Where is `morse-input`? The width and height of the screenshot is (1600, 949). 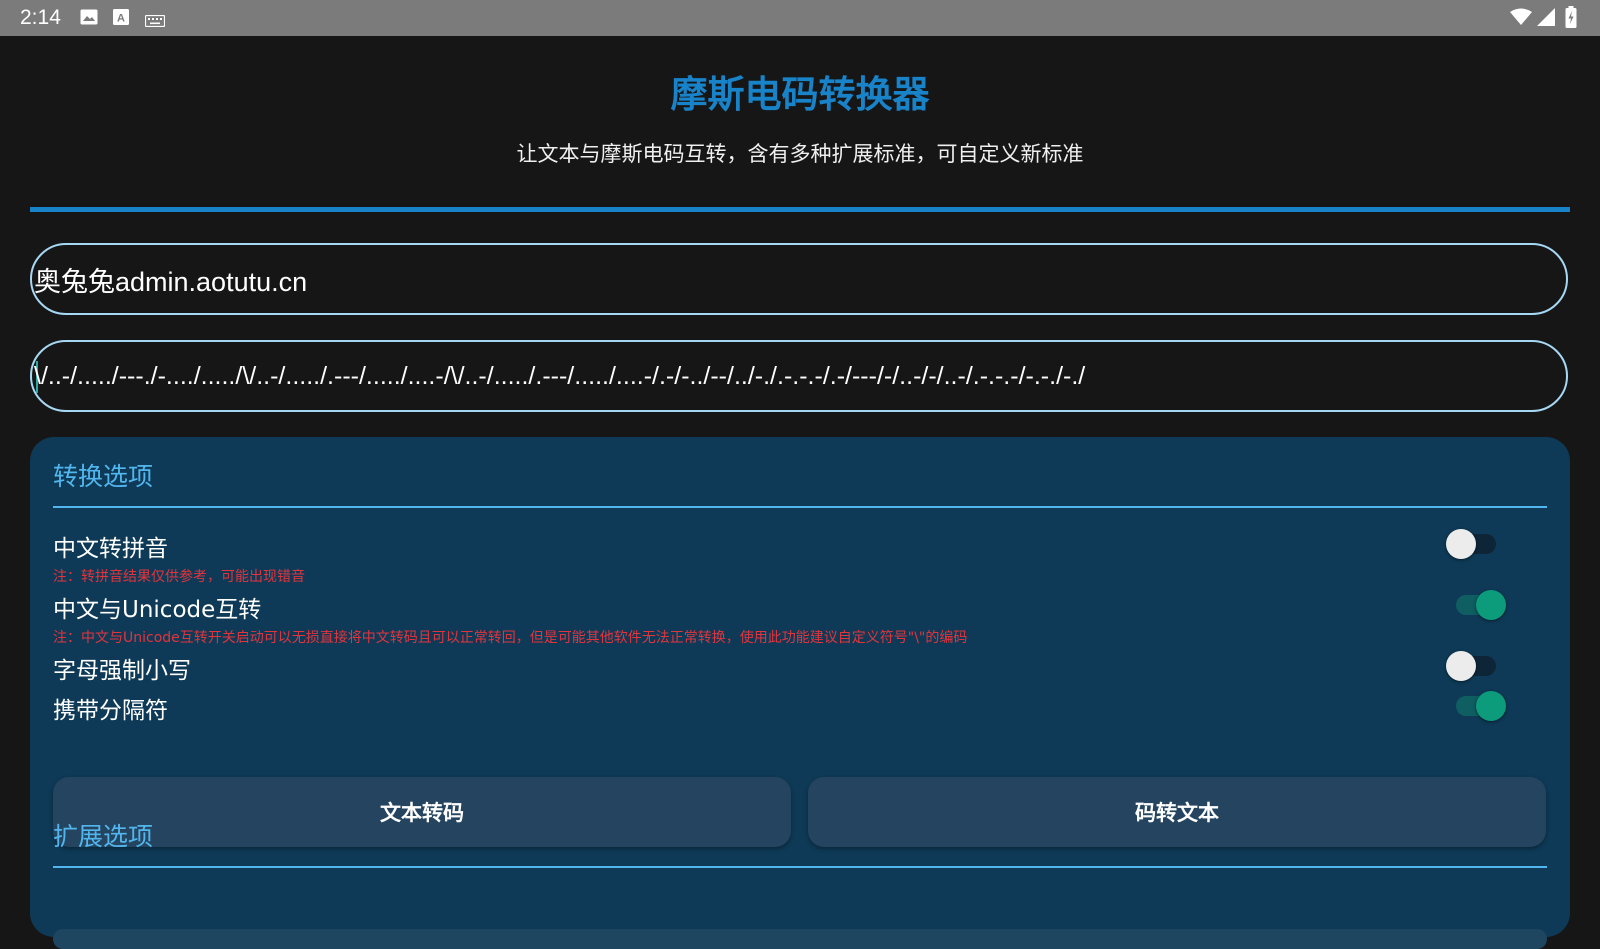
morse-input is located at coordinates (784, 376).